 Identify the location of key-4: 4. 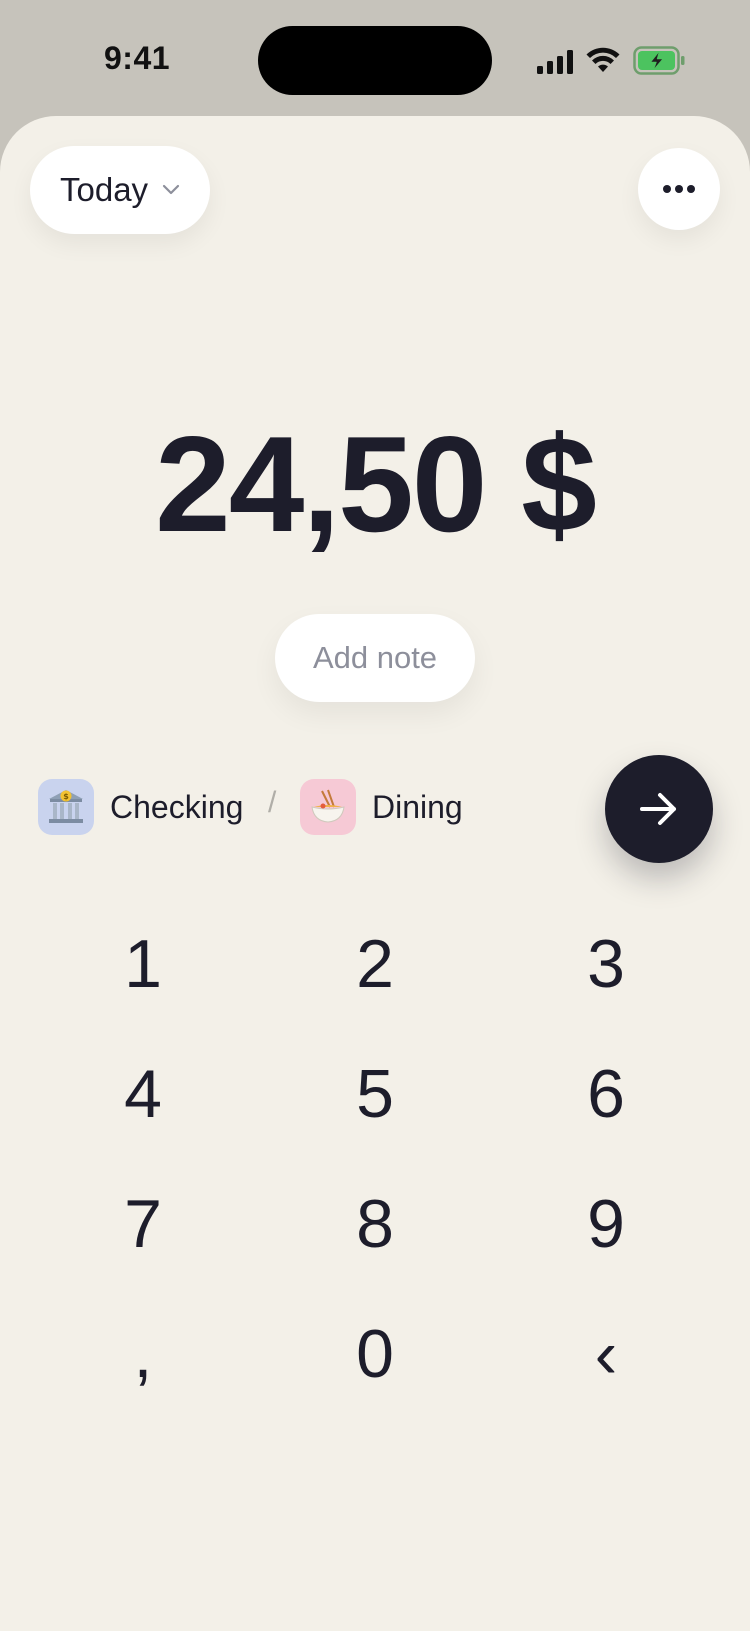
(143, 1094).